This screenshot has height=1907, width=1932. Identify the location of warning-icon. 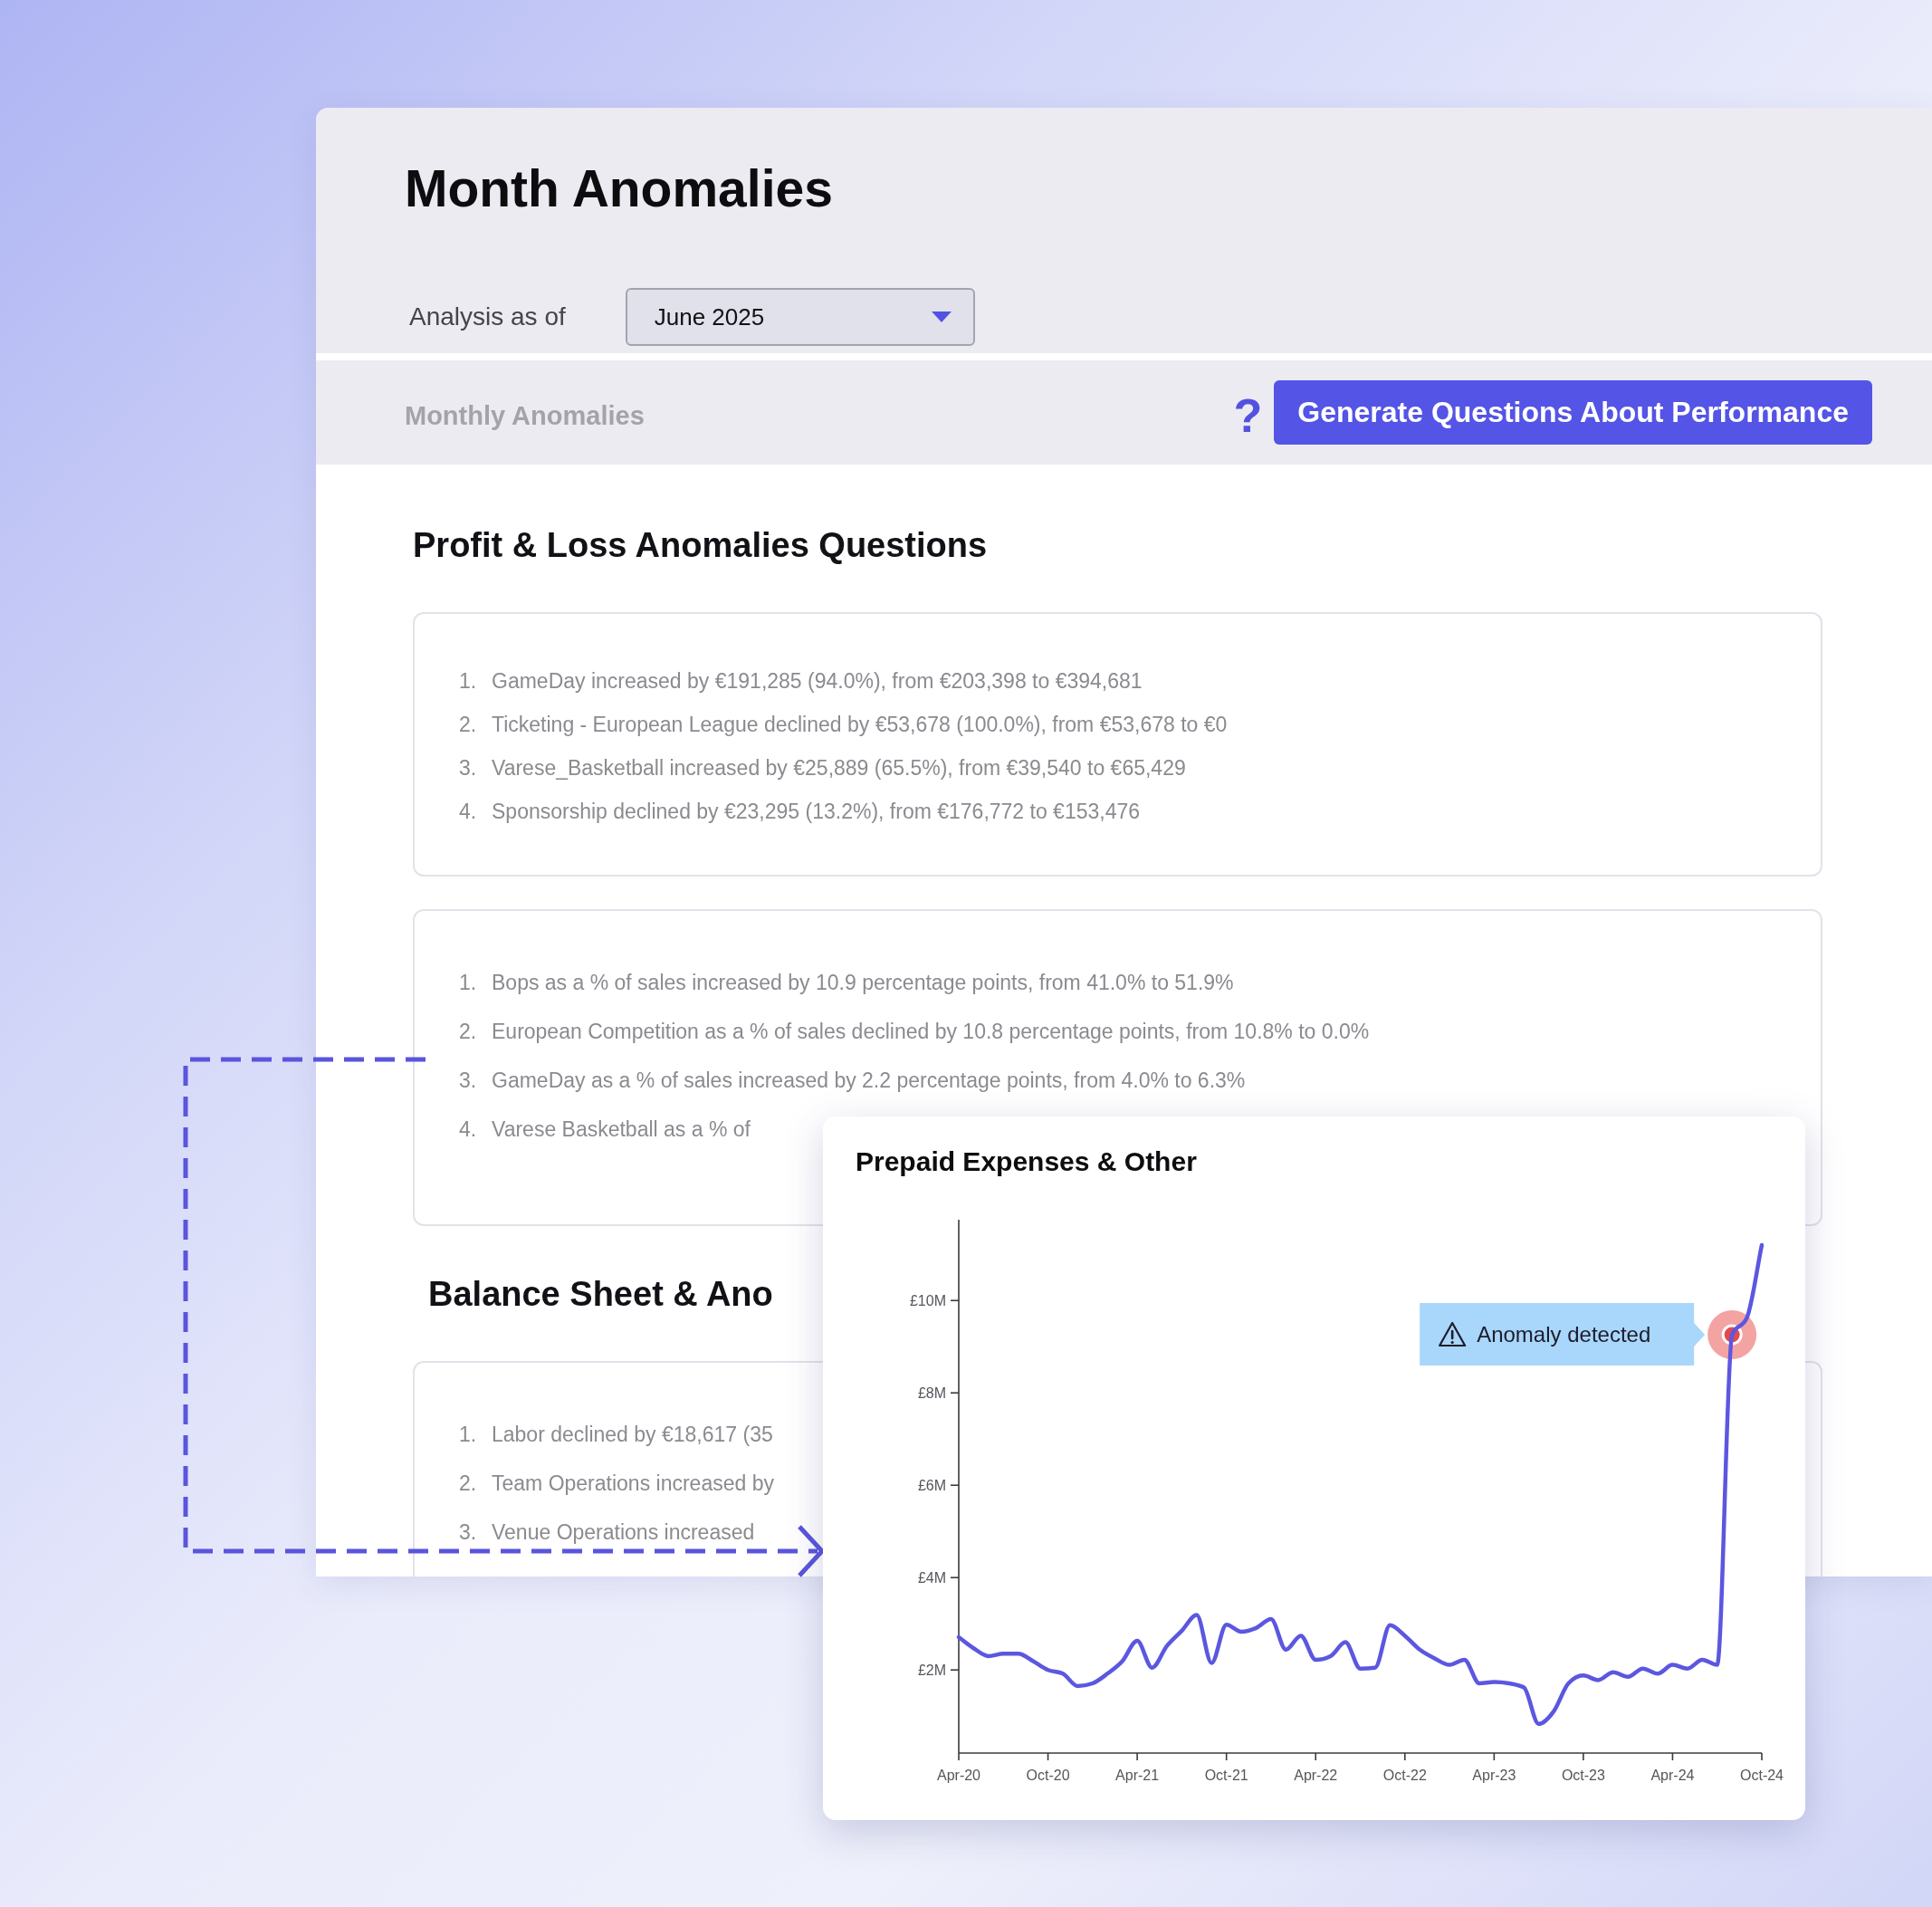
(1453, 1334).